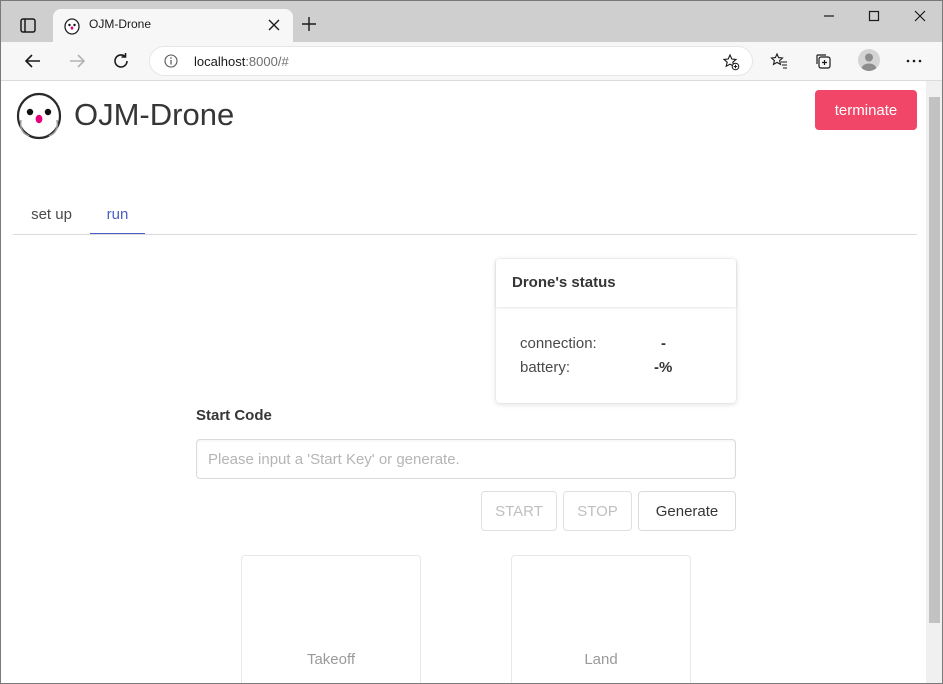 This screenshot has height=684, width=943. I want to click on page-scrollbar, so click(934, 382).